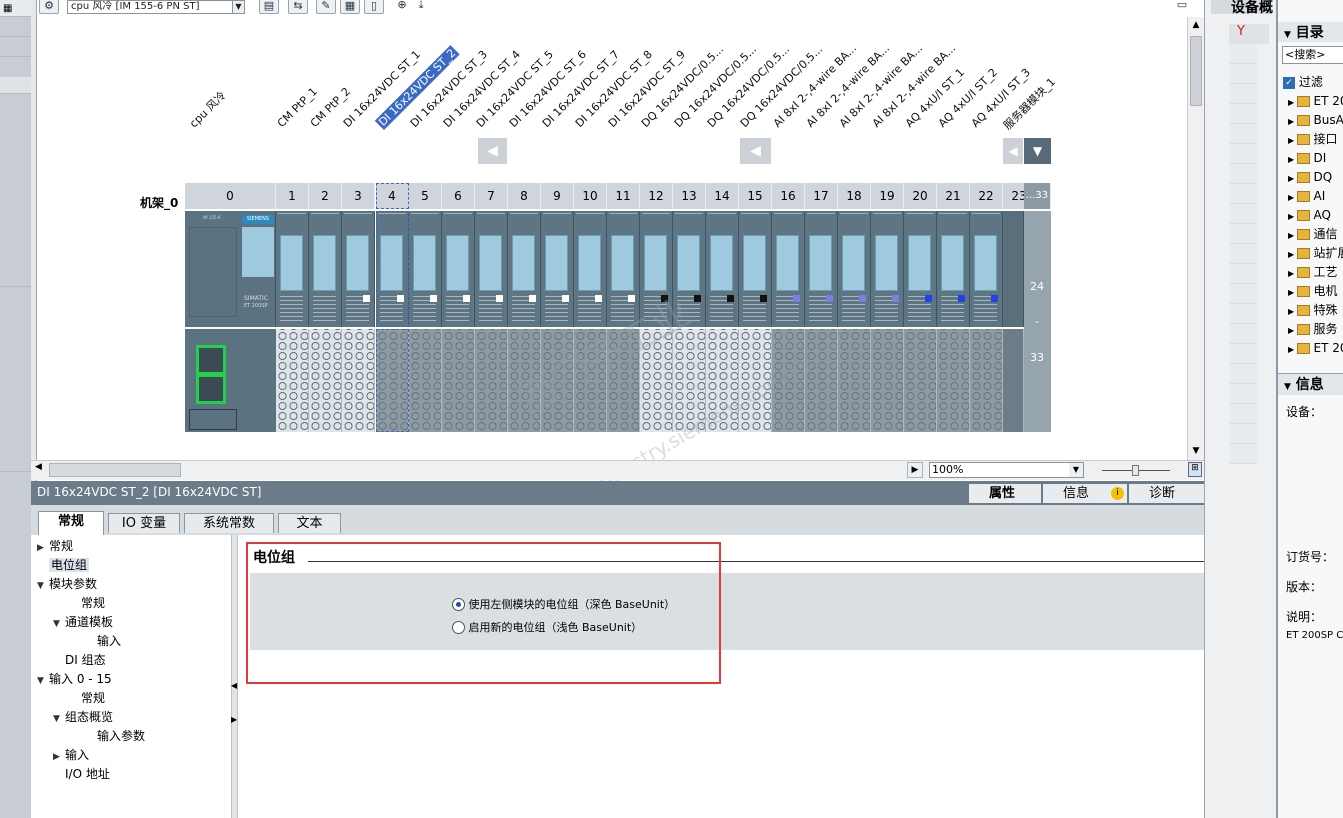 The width and height of the screenshot is (1343, 818). What do you see at coordinates (491, 196) in the screenshot?
I see `slot-number: 7` at bounding box center [491, 196].